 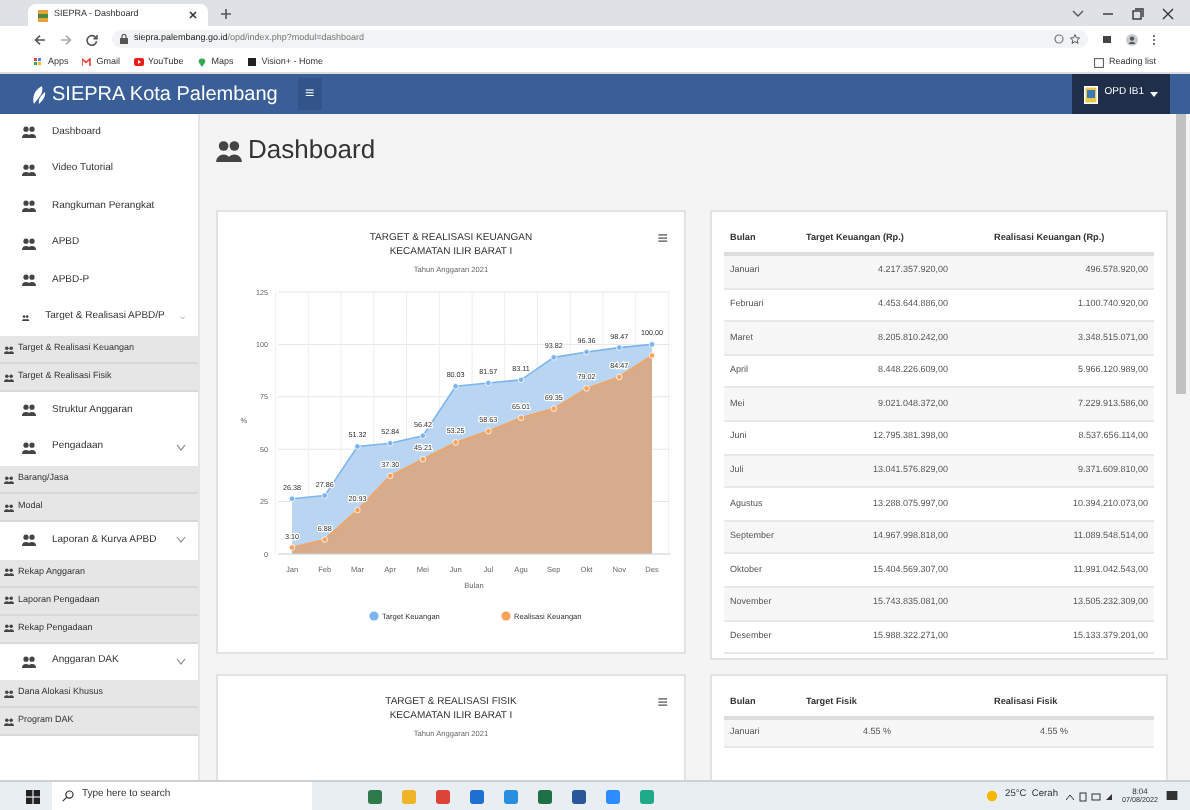 What do you see at coordinates (1154, 94) in the screenshot?
I see `caret-icon` at bounding box center [1154, 94].